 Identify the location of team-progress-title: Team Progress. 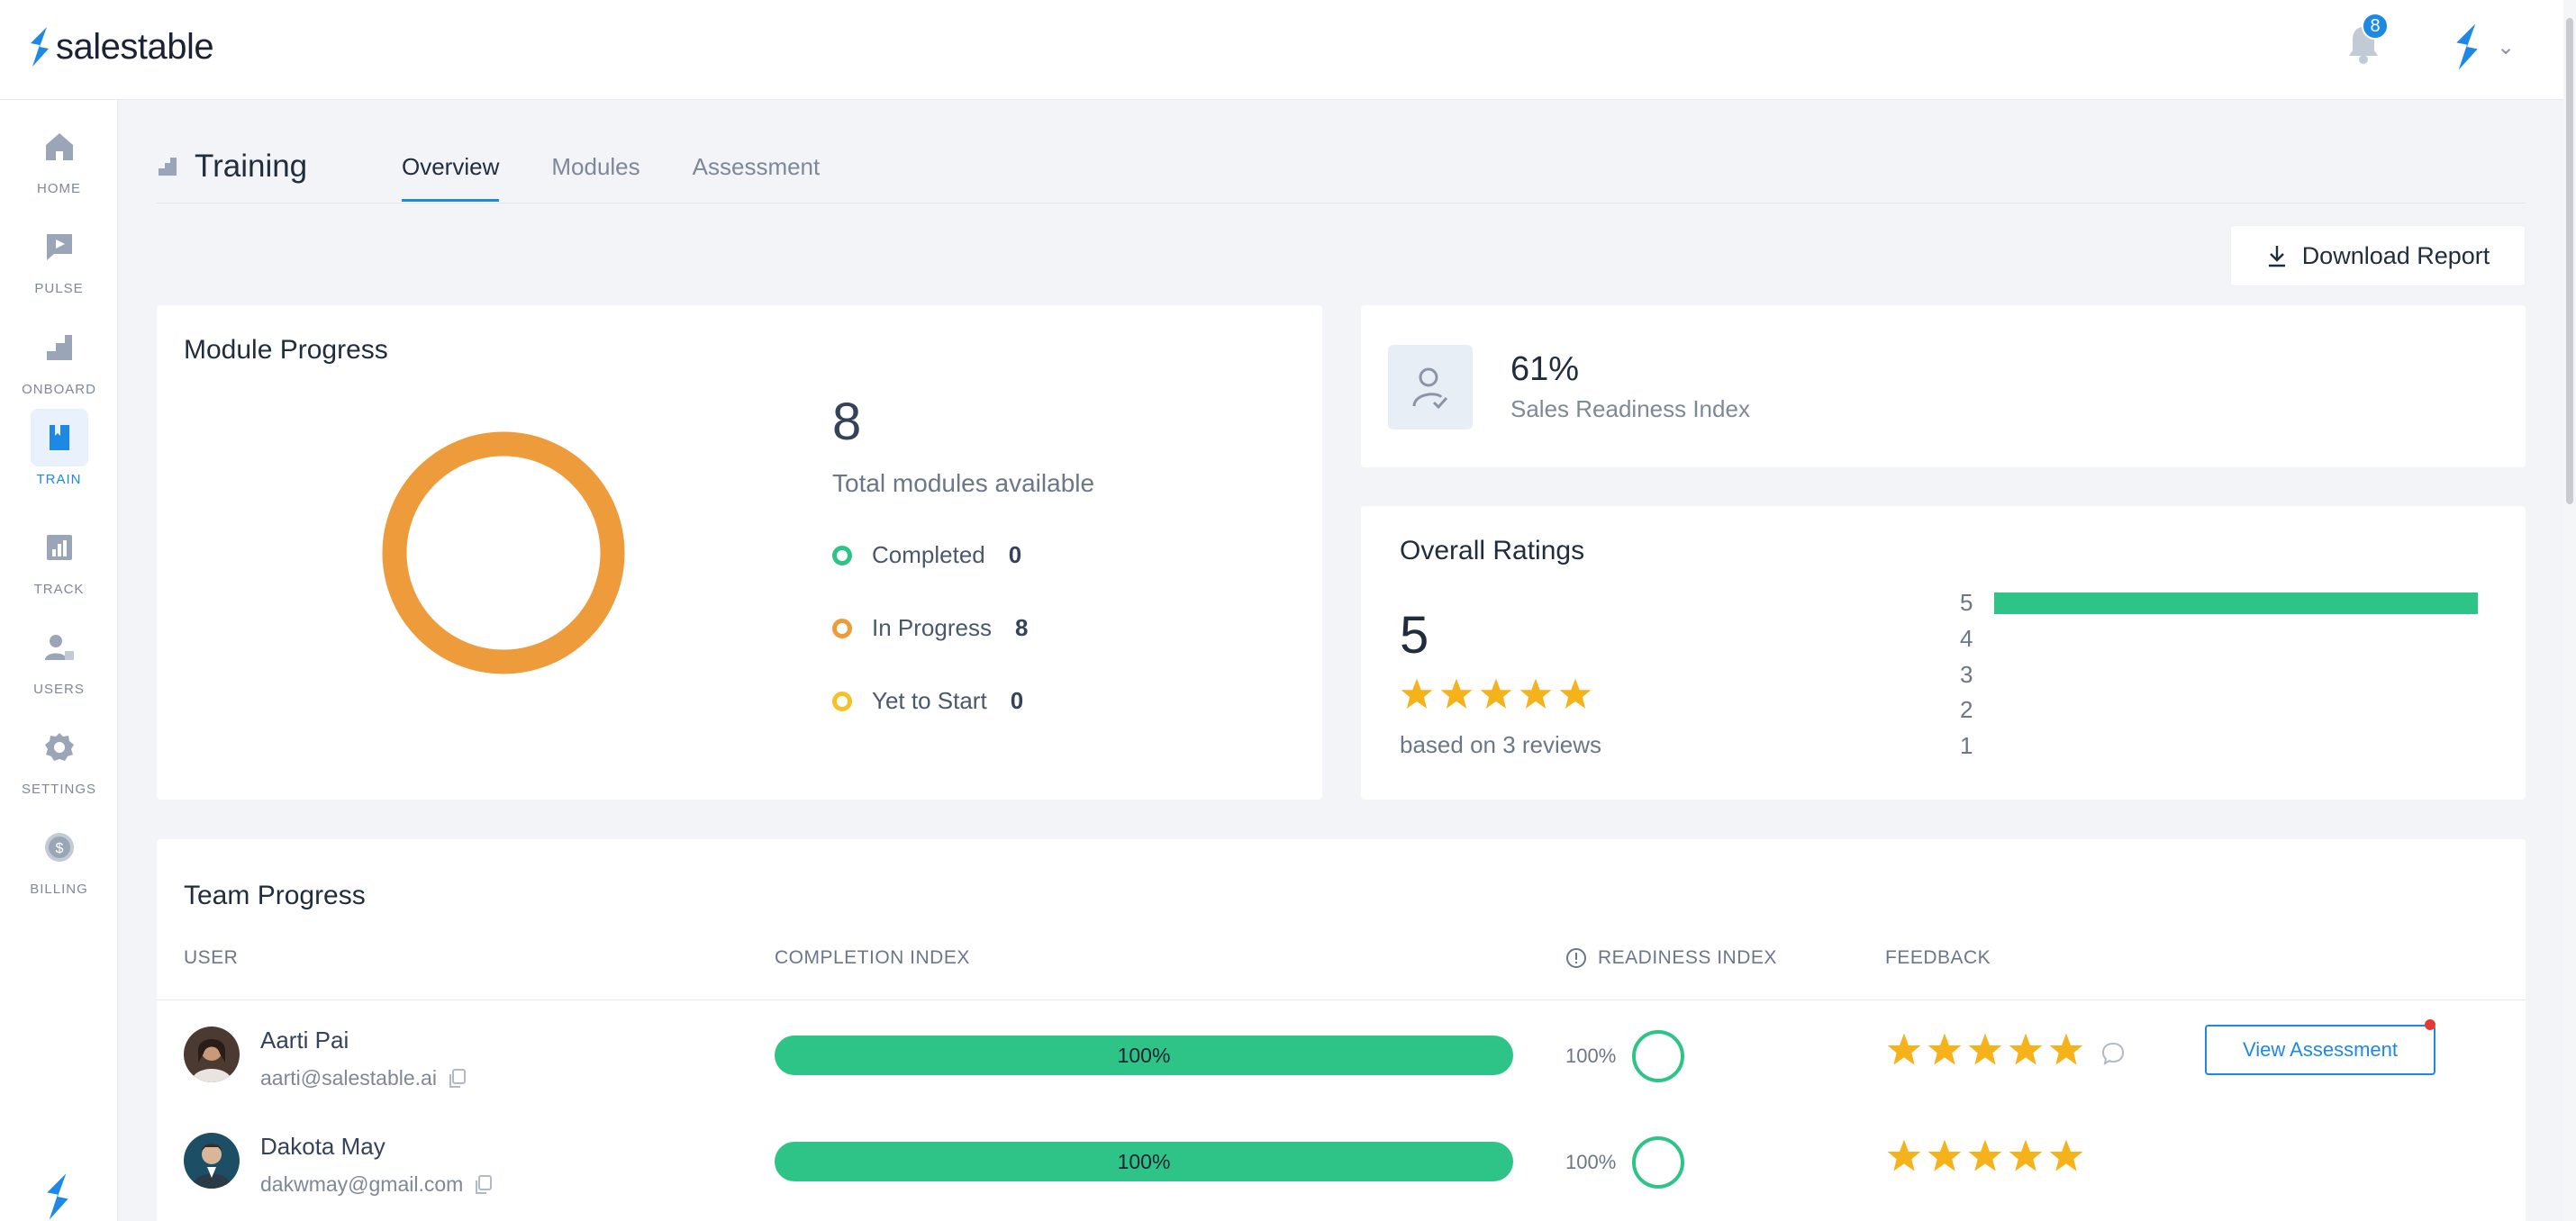
(275, 896).